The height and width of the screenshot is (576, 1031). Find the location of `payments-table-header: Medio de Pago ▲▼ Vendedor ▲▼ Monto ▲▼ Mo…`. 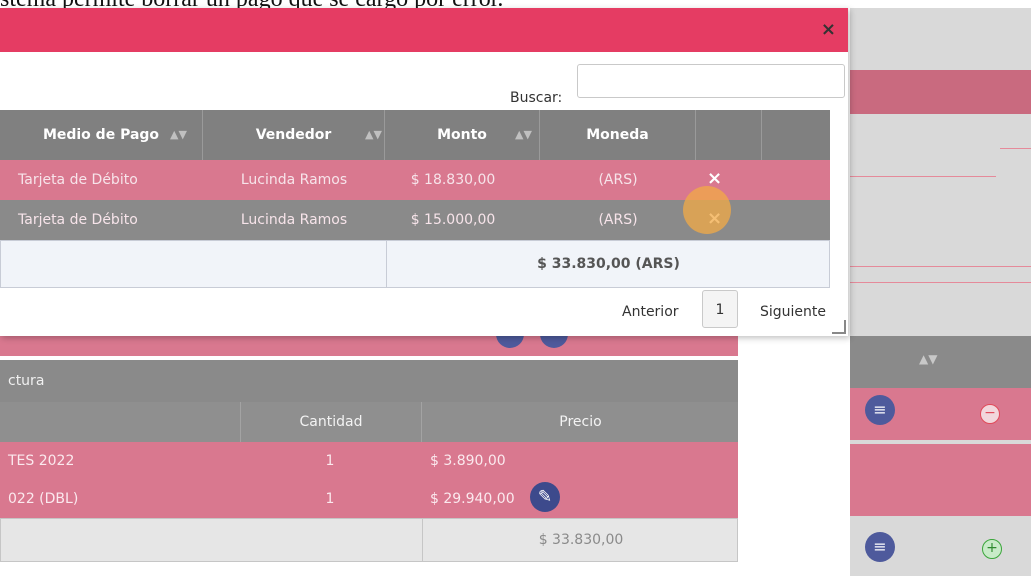

payments-table-header: Medio de Pago ▲▼ Vendedor ▲▼ Monto ▲▼ Mo… is located at coordinates (415, 135).